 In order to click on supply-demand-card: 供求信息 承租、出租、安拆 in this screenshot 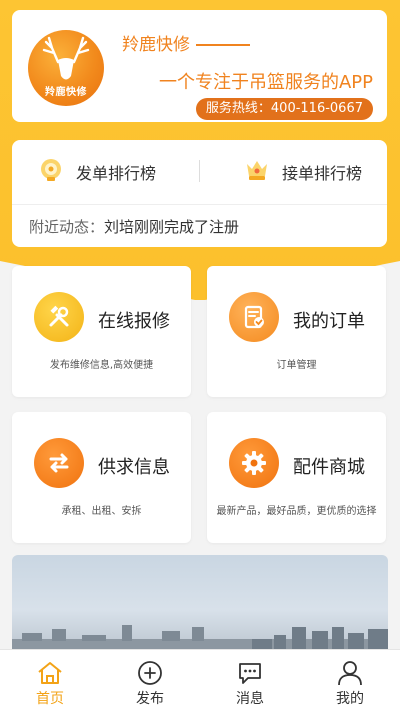, I will do `click(101, 477)`.